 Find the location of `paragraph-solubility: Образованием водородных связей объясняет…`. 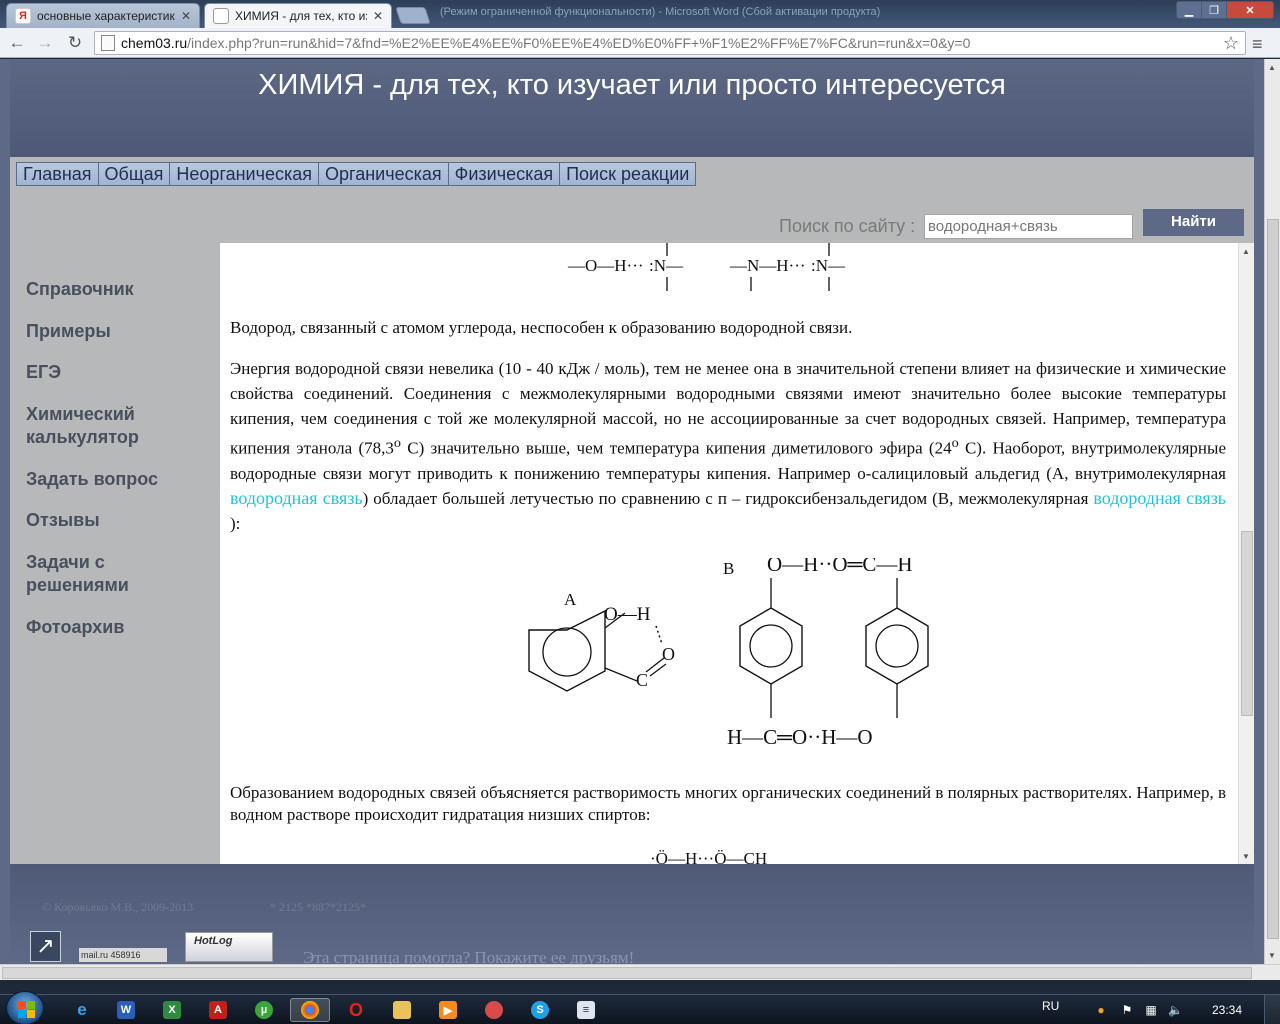

paragraph-solubility: Образованием водородных связей объясняет… is located at coordinates (728, 803).